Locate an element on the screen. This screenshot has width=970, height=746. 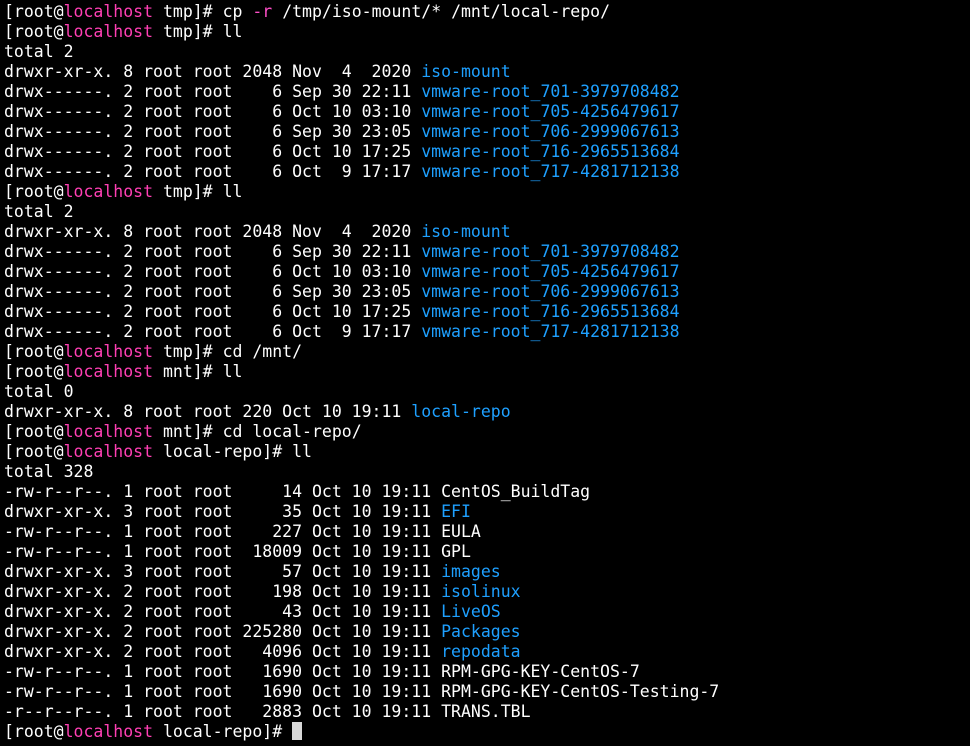
file-name: RPM-GPG-KEY-CentOS-7 is located at coordinates (540, 671).